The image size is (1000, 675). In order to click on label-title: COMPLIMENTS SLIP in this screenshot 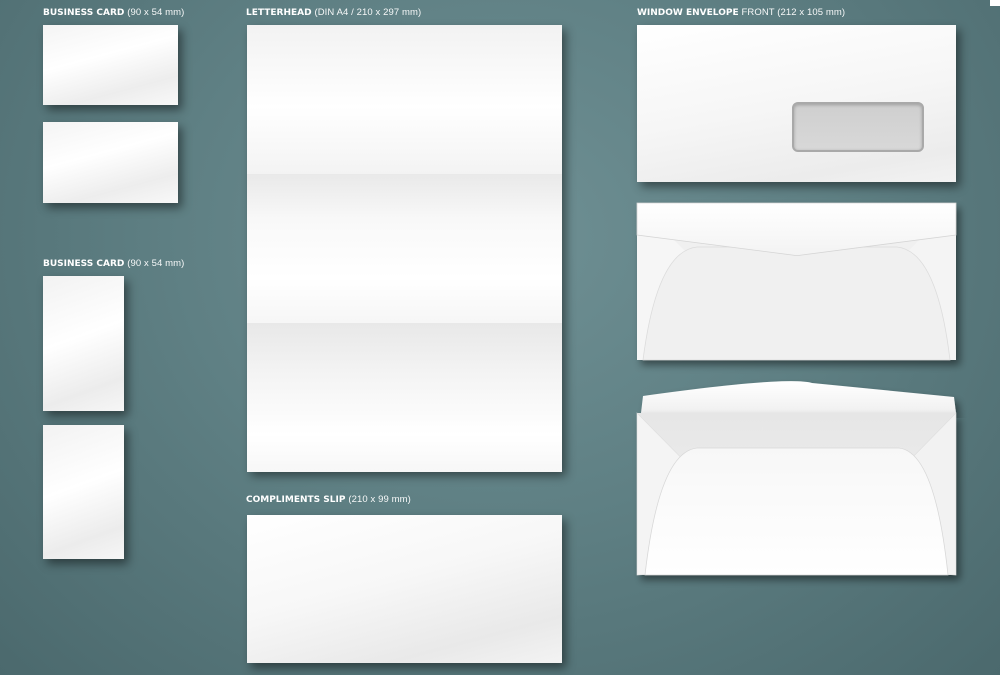, I will do `click(296, 500)`.